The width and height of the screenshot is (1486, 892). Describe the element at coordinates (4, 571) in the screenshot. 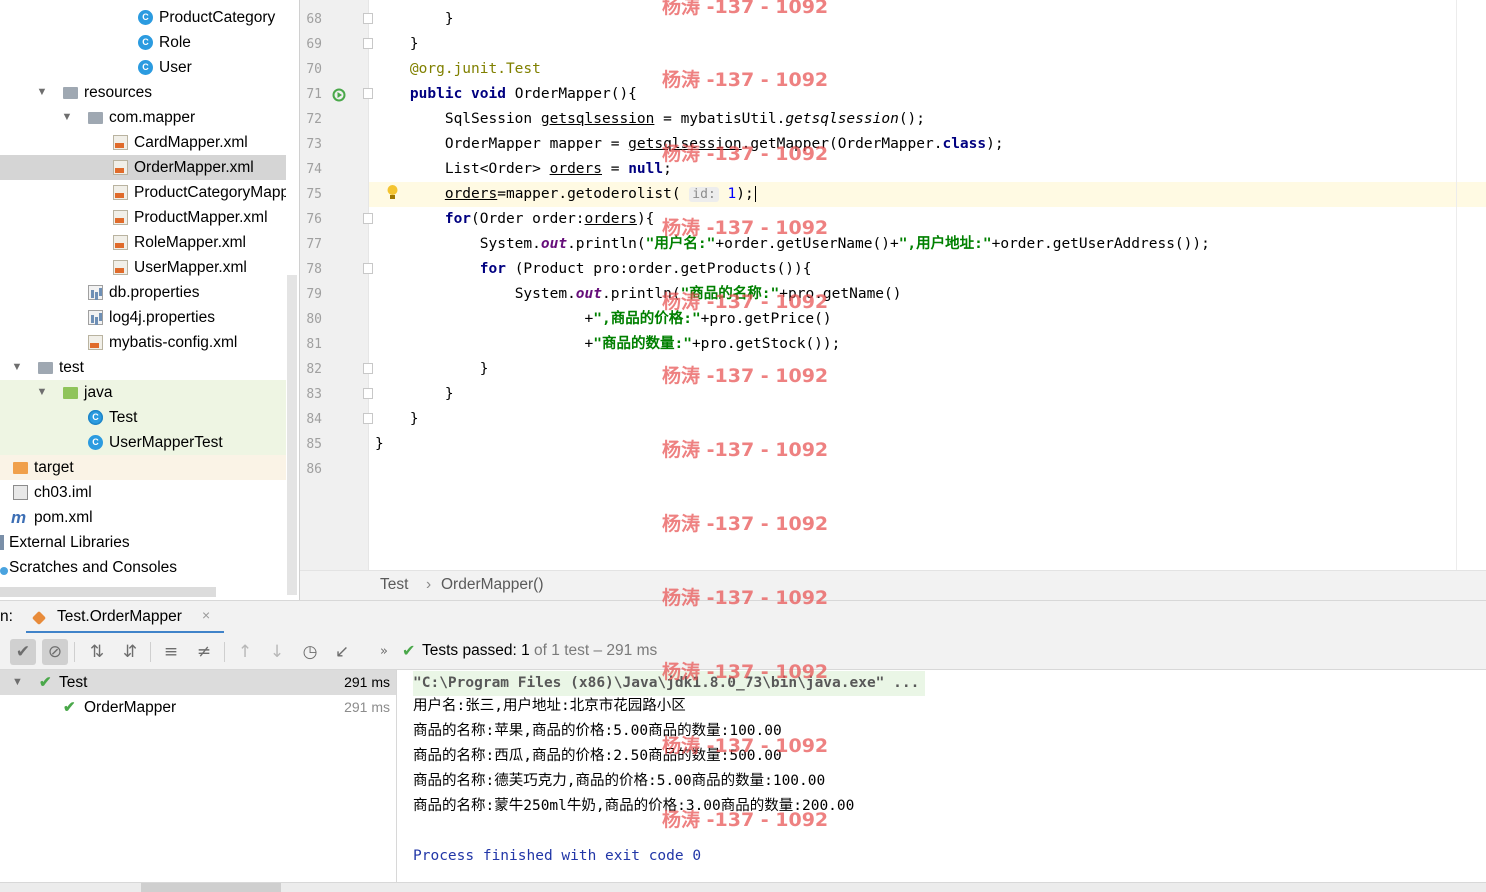

I see `scratch-icon` at that location.